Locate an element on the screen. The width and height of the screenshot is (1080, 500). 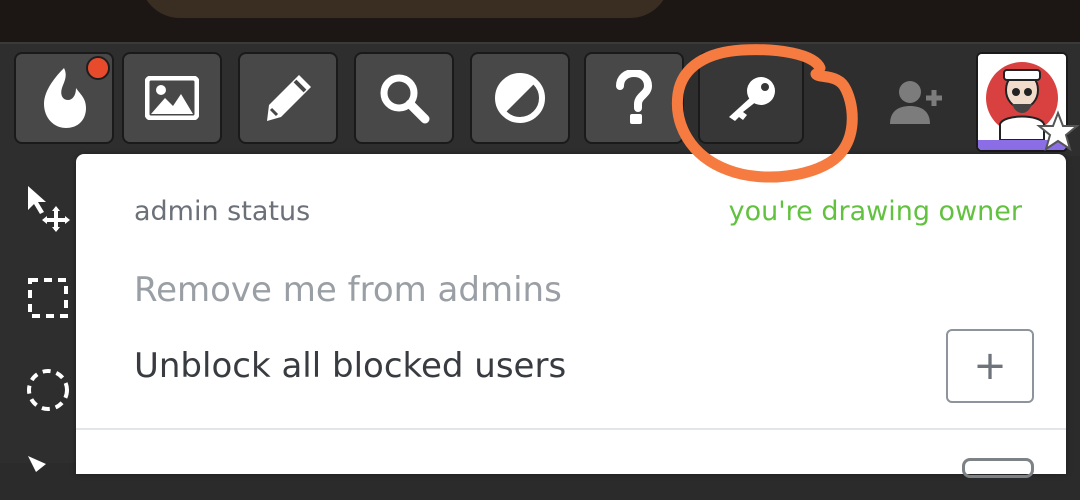
lasso-select-icon is located at coordinates (47, 389).